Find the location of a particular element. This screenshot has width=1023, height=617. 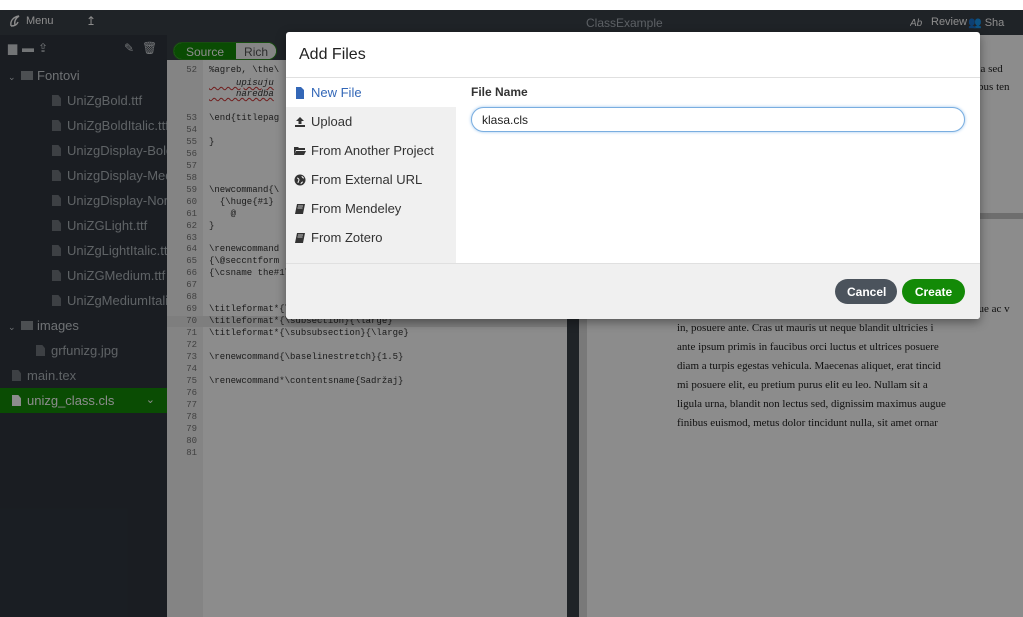

globe-icon is located at coordinates (300, 179).